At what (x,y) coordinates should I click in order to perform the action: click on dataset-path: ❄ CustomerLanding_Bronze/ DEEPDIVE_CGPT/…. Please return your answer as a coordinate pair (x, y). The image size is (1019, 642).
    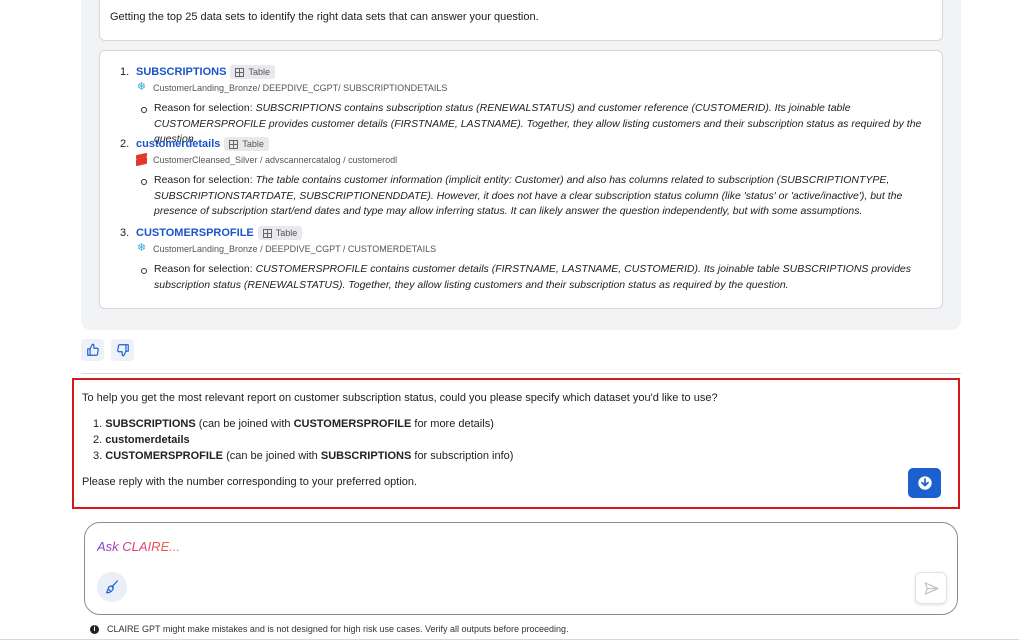
    Looking at the image, I should click on (292, 87).